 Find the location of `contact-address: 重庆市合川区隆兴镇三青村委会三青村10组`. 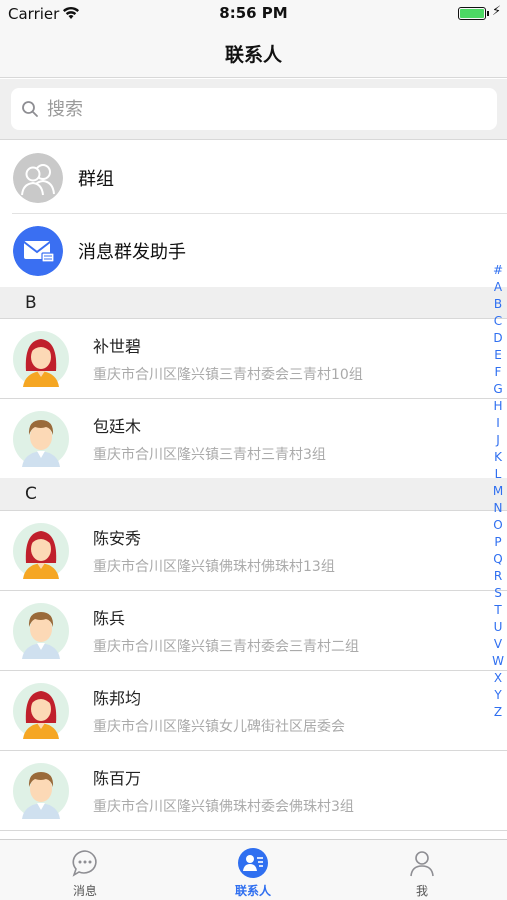

contact-address: 重庆市合川区隆兴镇三青村委会三青村10组 is located at coordinates (228, 375).